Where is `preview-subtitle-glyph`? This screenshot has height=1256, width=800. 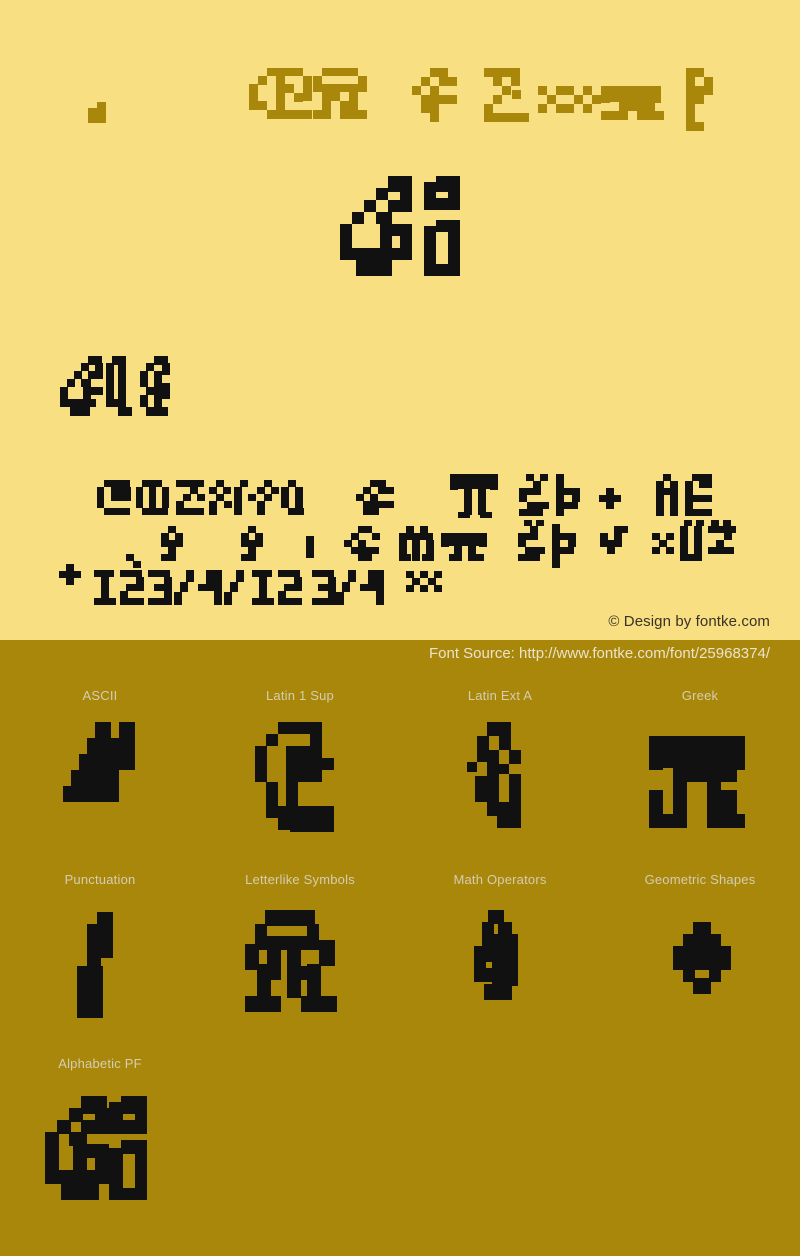
preview-subtitle-glyph is located at coordinates (131, 386).